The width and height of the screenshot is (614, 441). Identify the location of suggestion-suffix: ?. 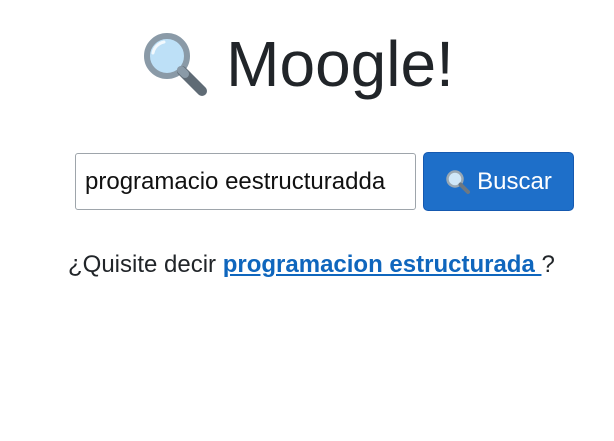
(548, 264).